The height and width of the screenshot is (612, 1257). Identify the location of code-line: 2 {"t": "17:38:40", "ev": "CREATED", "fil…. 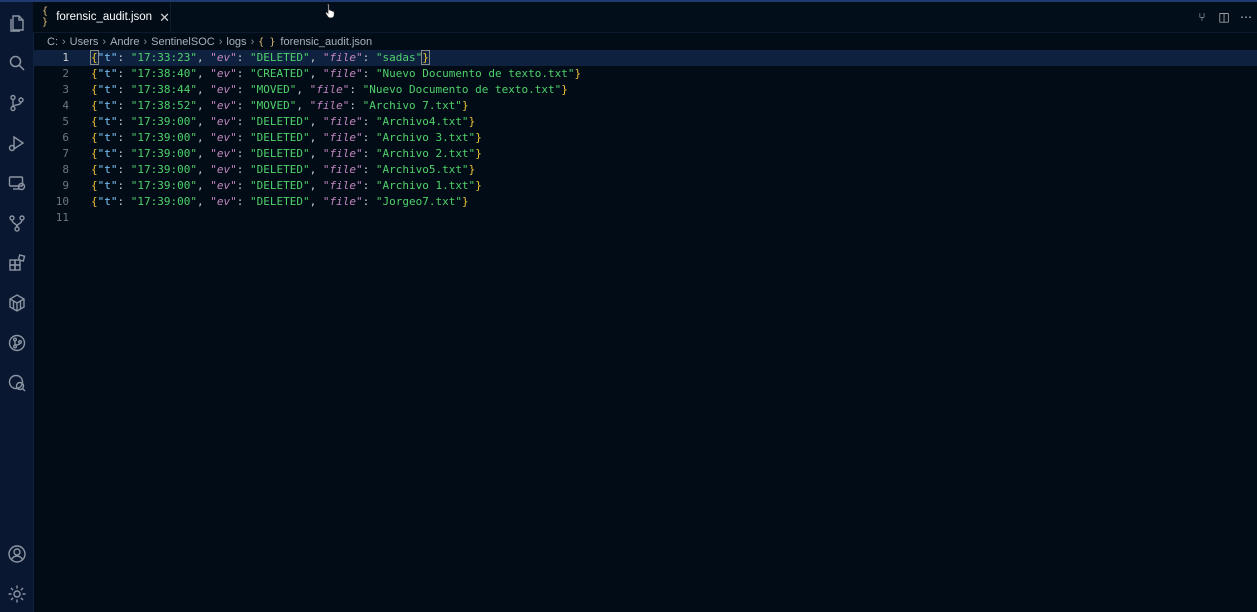
(645, 74).